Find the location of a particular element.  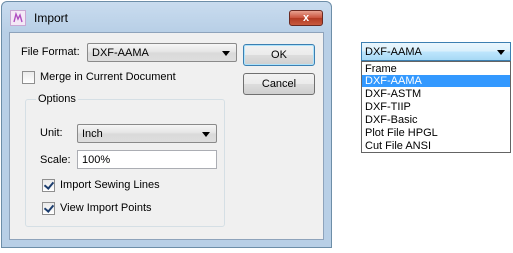

merge-checkbox is located at coordinates (28, 77).